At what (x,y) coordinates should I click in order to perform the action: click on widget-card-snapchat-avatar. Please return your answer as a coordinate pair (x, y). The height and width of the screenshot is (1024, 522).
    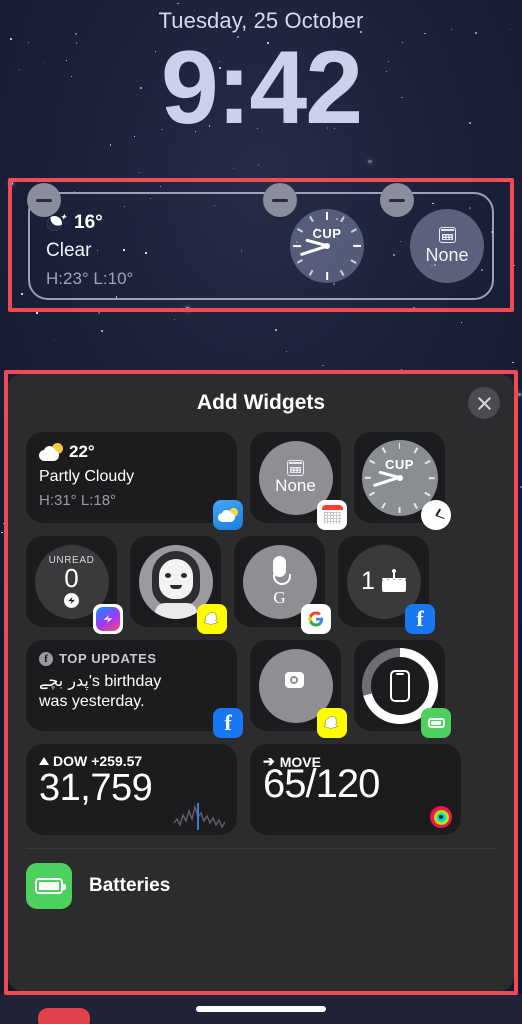
    Looking at the image, I should click on (178, 585).